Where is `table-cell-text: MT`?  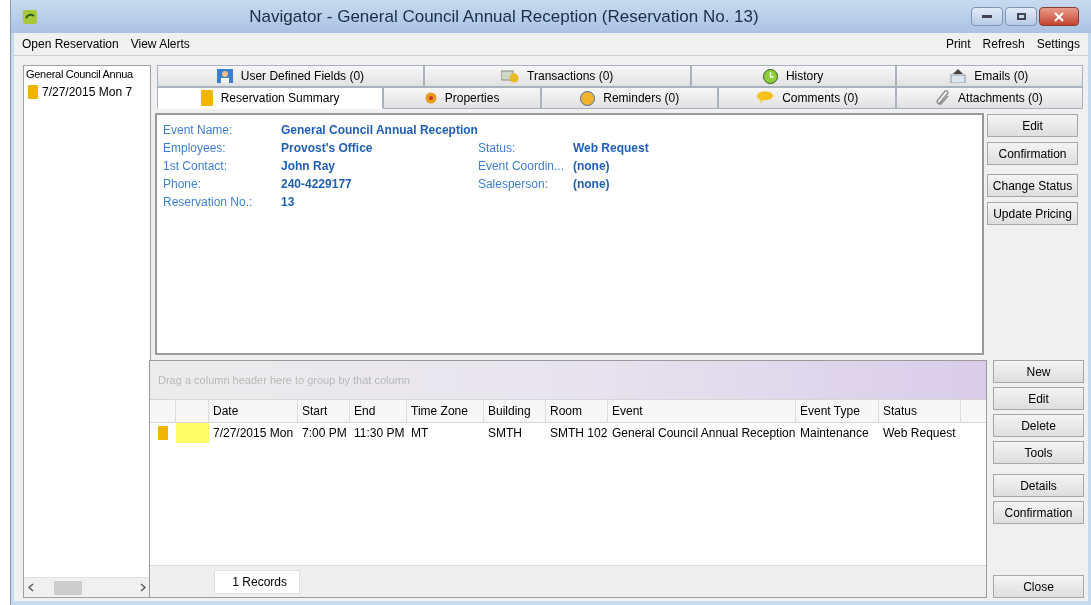 table-cell-text: MT is located at coordinates (420, 433).